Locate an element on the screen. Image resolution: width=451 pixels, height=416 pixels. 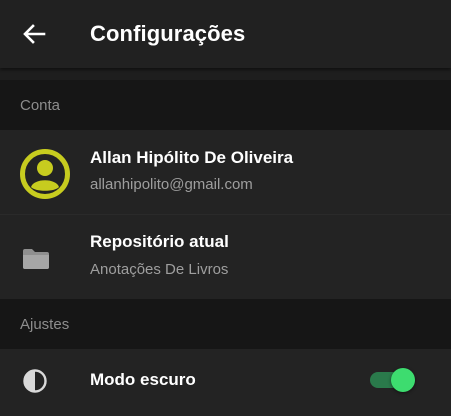
section-label: Conta is located at coordinates (40, 105).